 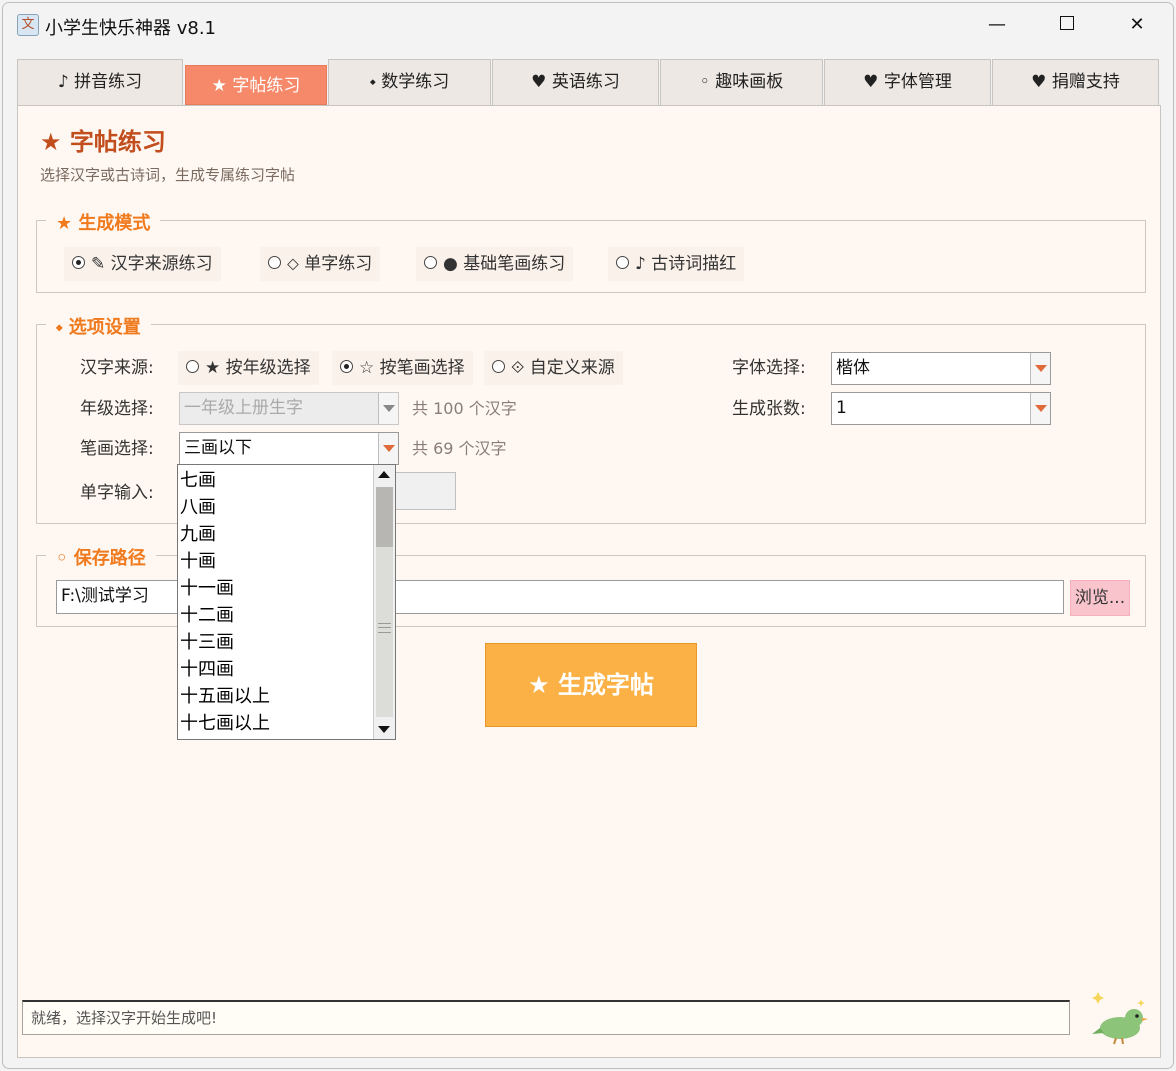 I want to click on source-radio-strokes: ☆ 按笔画选择, so click(x=402, y=368).